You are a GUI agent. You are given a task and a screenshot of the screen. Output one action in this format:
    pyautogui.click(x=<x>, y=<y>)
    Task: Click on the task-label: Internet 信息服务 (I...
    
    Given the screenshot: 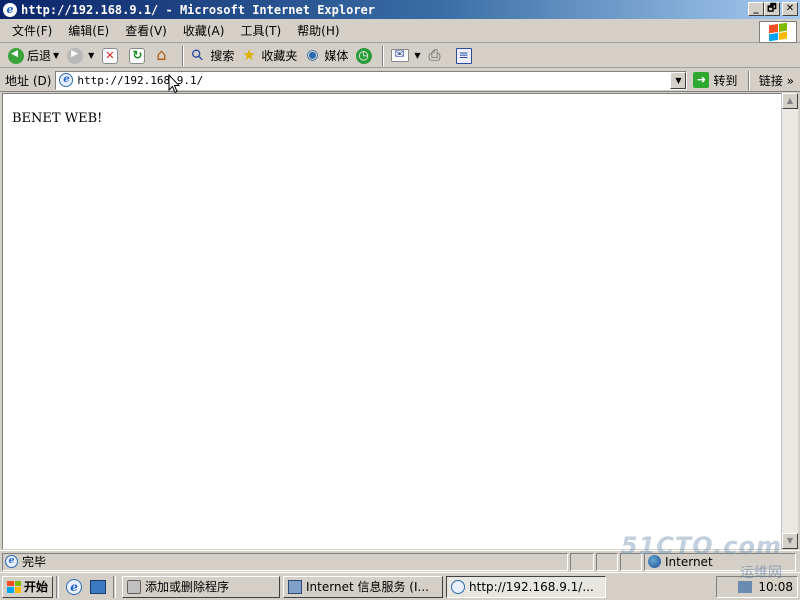 What is the action you would take?
    pyautogui.click(x=367, y=587)
    